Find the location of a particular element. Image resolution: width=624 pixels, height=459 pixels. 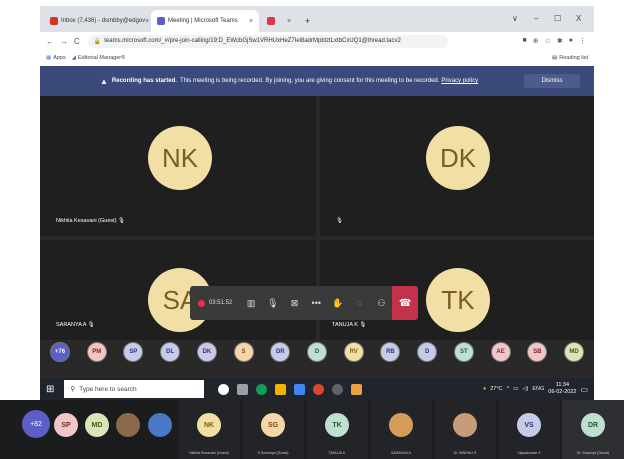

tab-1: Meeting | Microsoft Teams × is located at coordinates (205, 21).